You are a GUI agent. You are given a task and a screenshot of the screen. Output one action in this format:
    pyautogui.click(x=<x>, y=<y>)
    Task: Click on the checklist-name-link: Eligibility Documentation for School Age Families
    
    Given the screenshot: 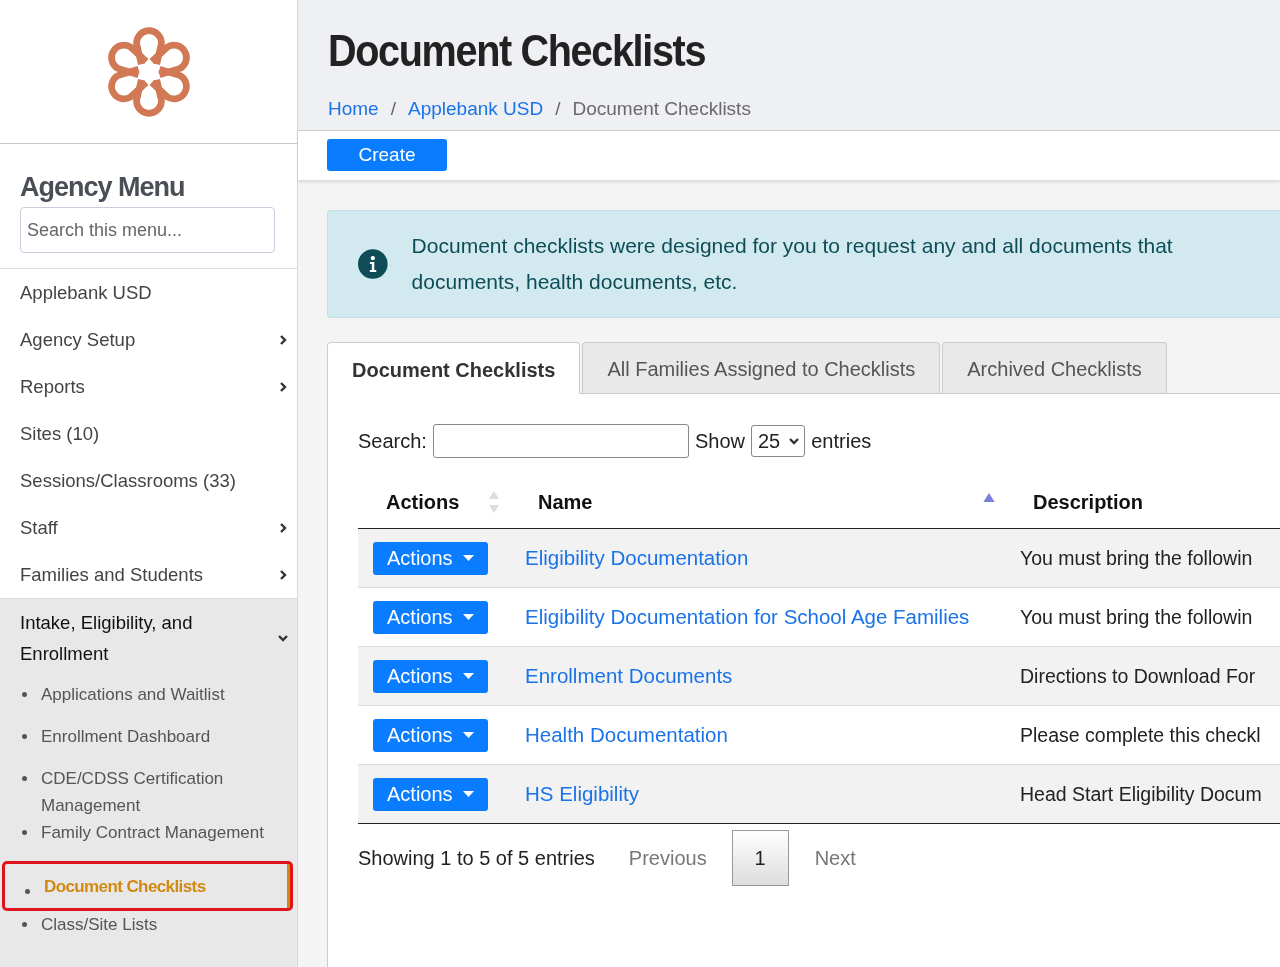 What is the action you would take?
    pyautogui.click(x=747, y=616)
    